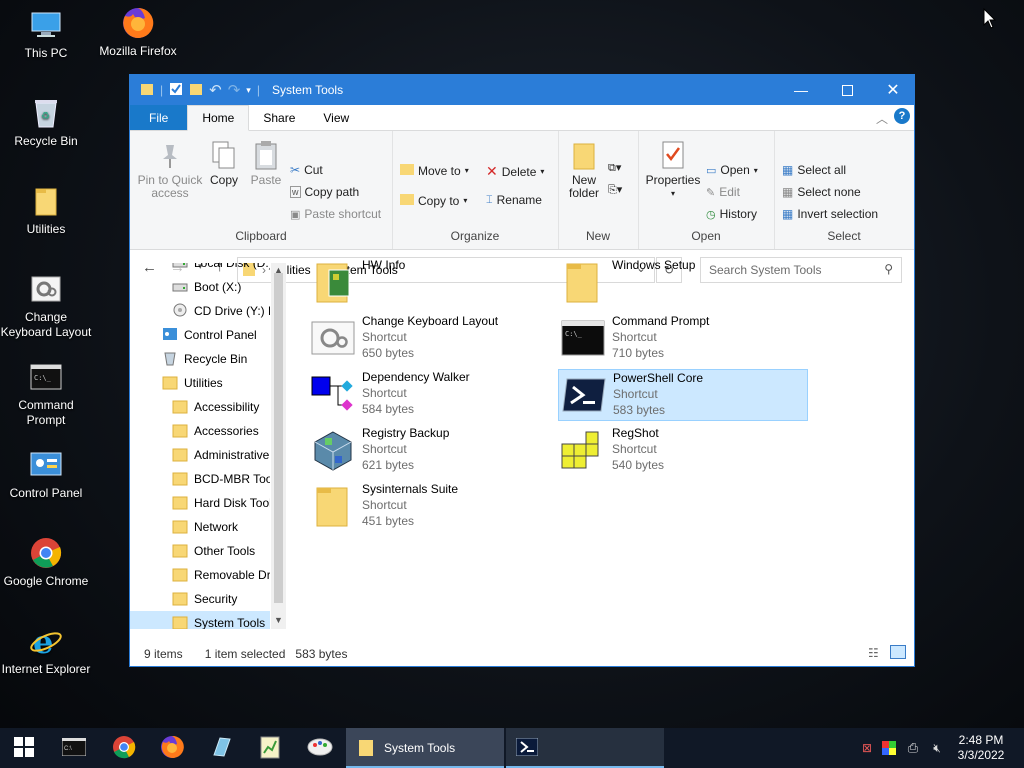 The image size is (1024, 768). I want to click on paste-shortcut-button: ▣ Paste shortcut, so click(335, 214).